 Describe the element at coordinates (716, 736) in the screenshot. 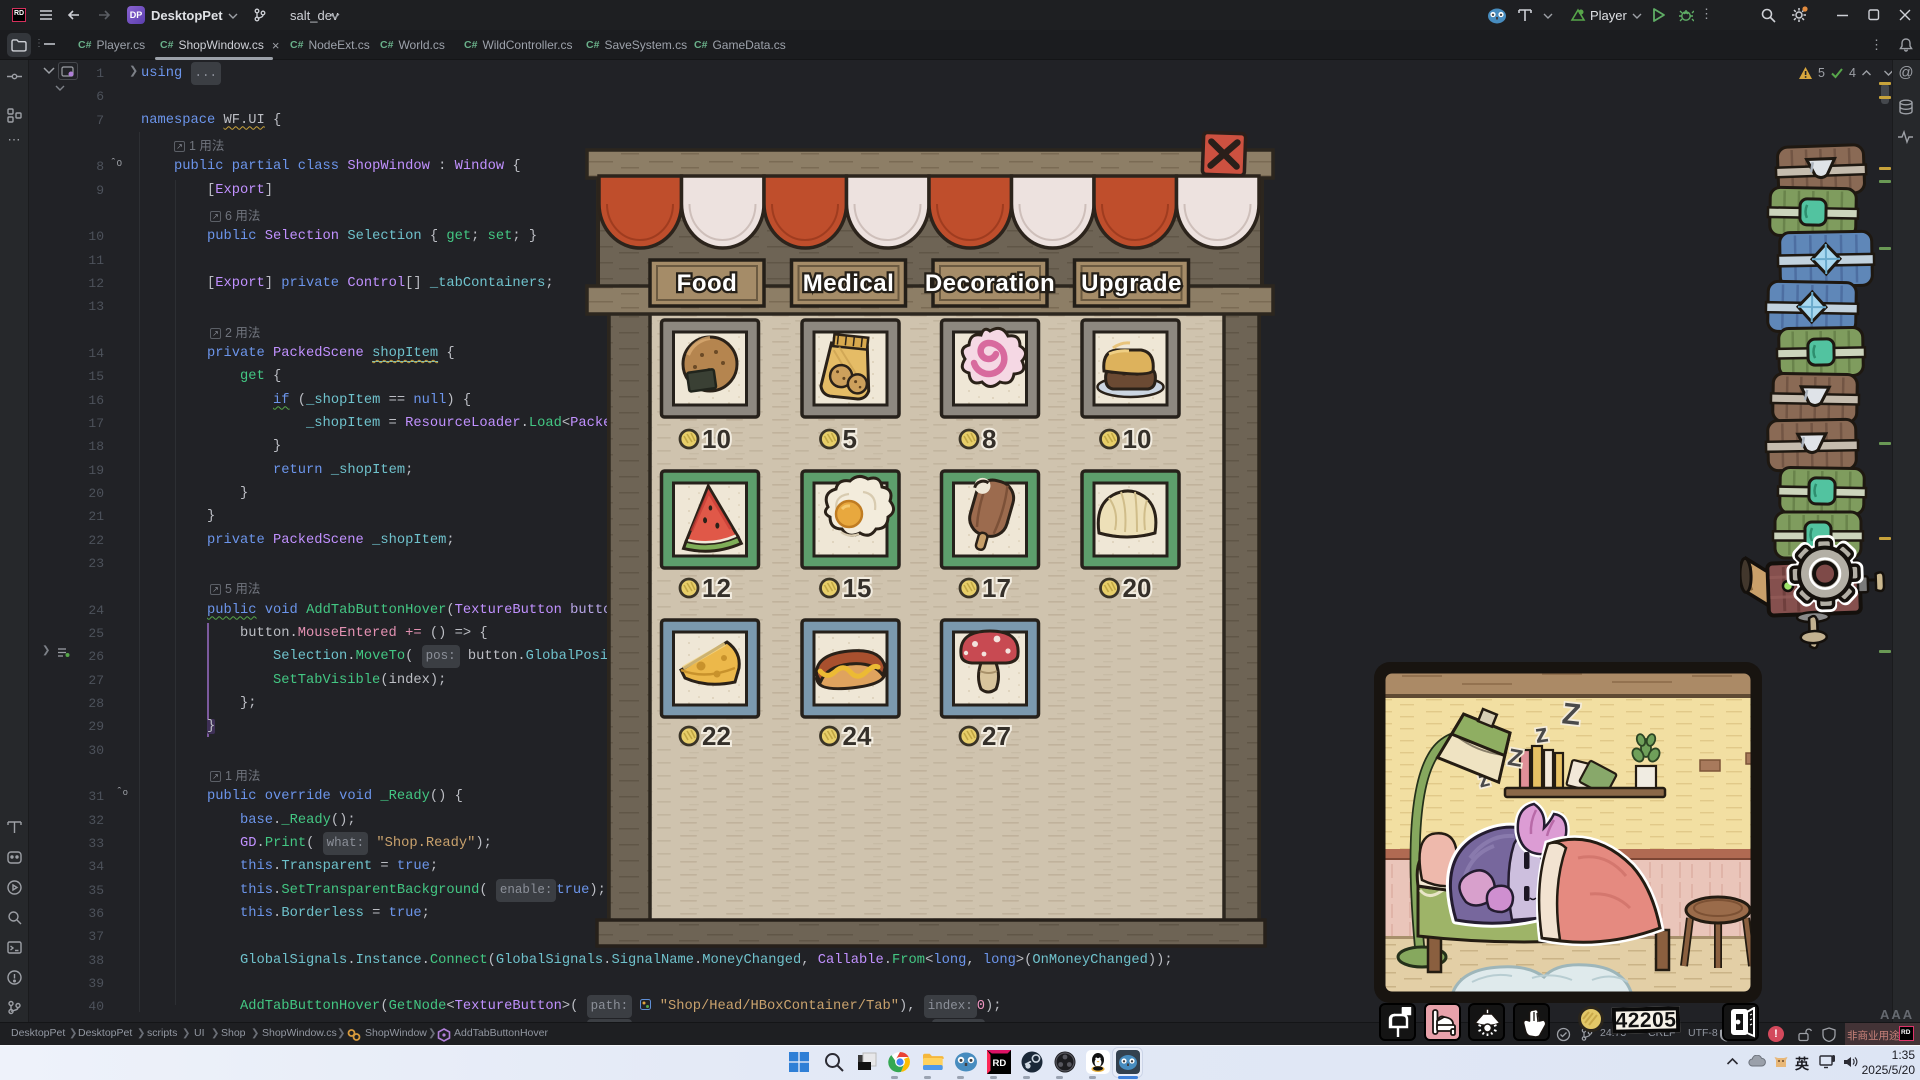

I see `svg-text: 22` at that location.